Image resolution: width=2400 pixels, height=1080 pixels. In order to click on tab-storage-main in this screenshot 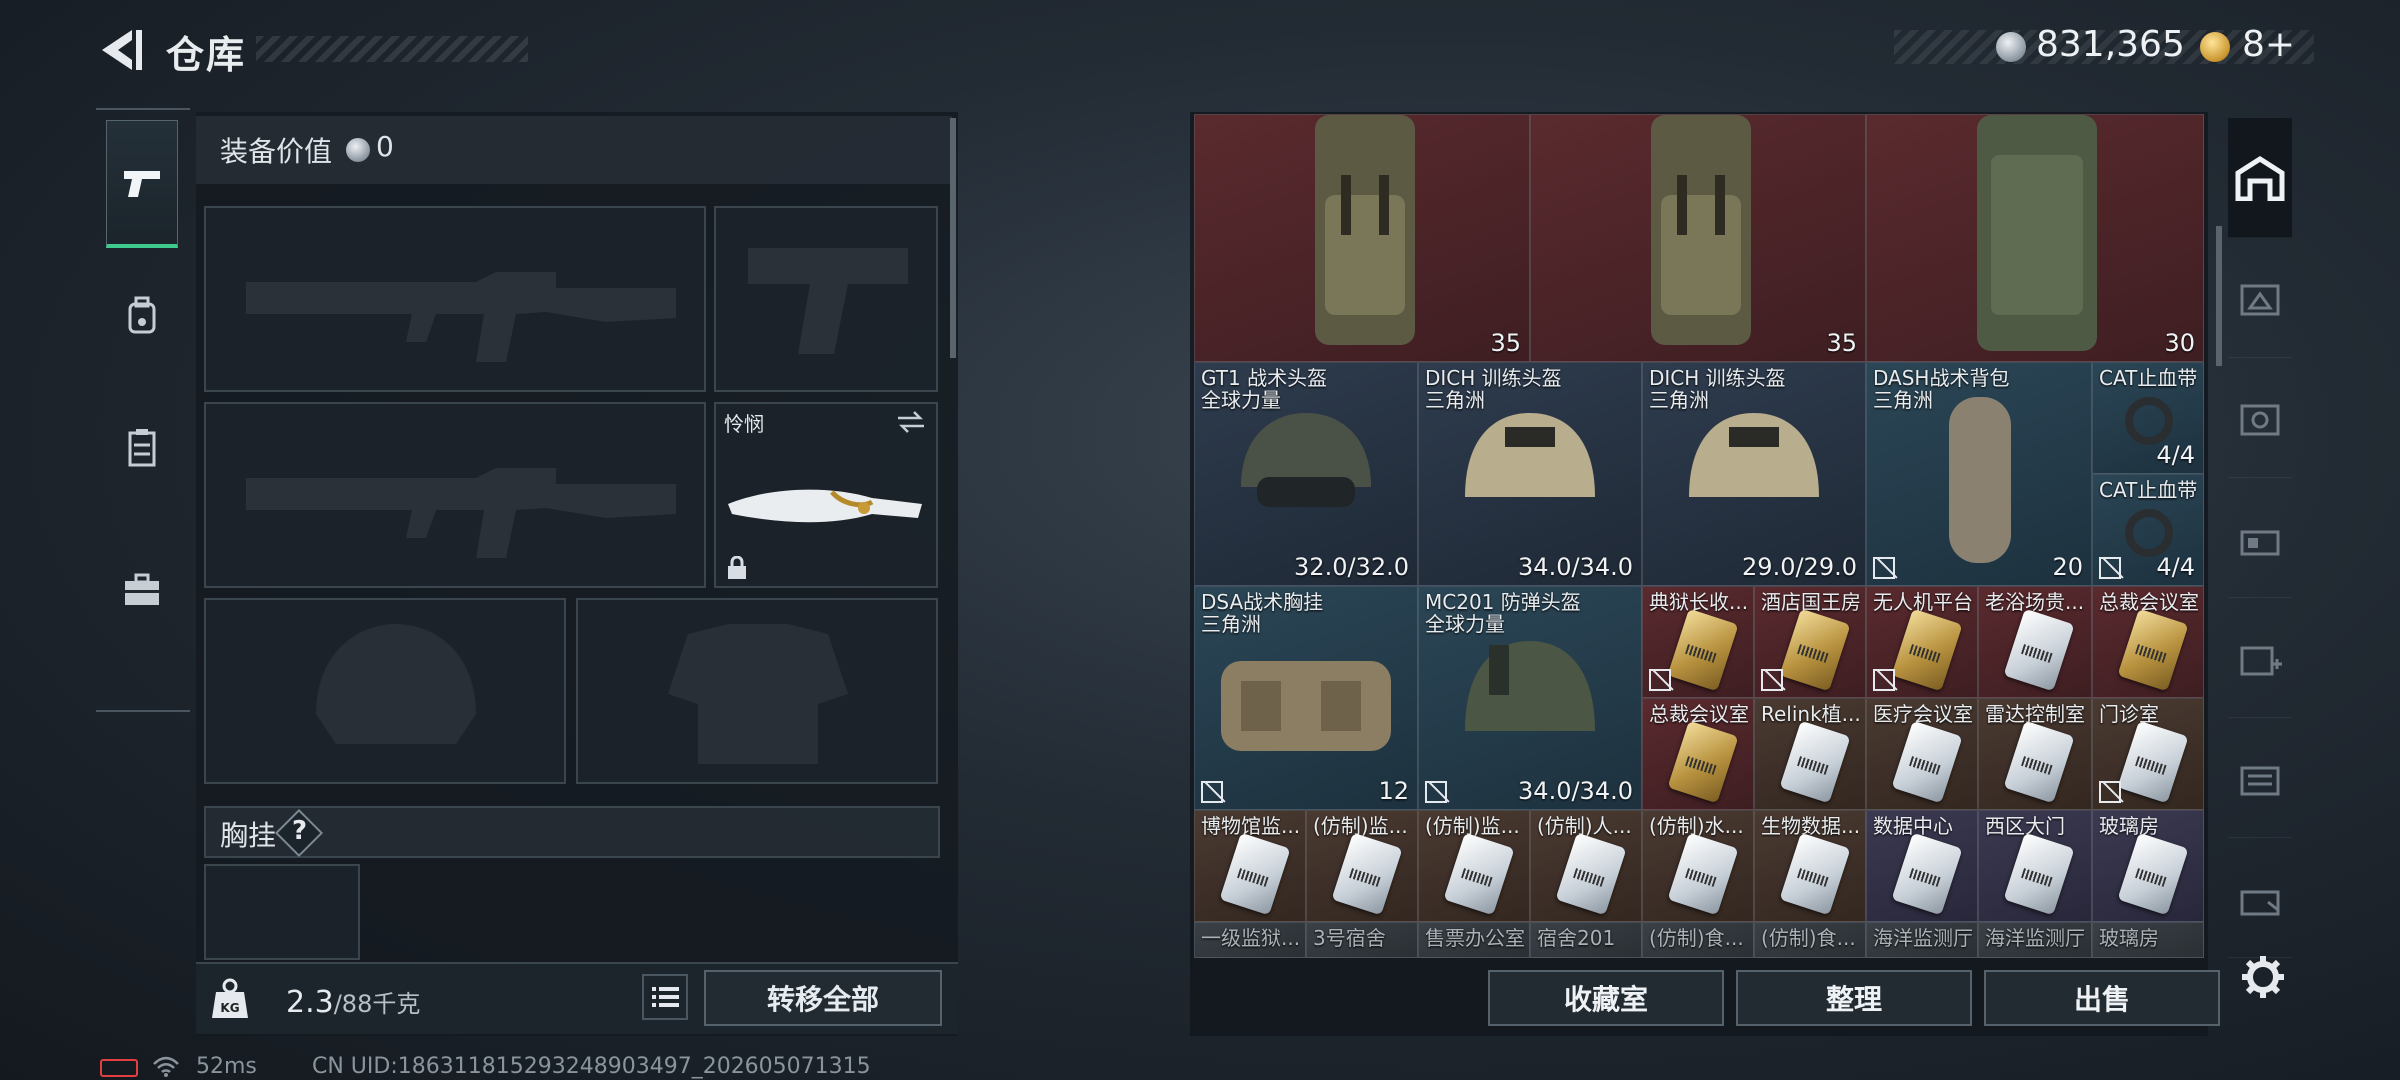, I will do `click(2260, 178)`.